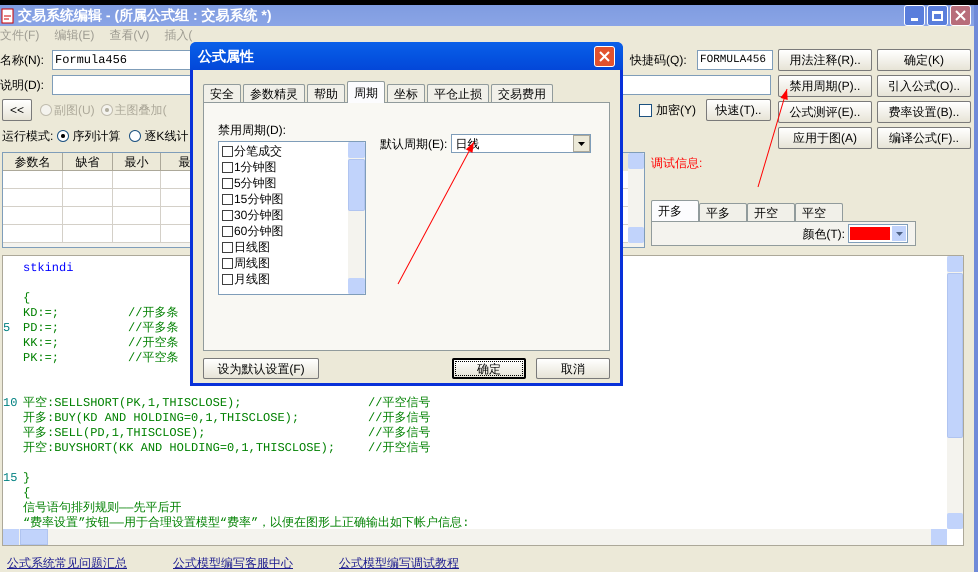  What do you see at coordinates (145, 15) in the screenshot?
I see `window-title: 交易系统编辑 - (所属公式组 : 交易系统 *)` at bounding box center [145, 15].